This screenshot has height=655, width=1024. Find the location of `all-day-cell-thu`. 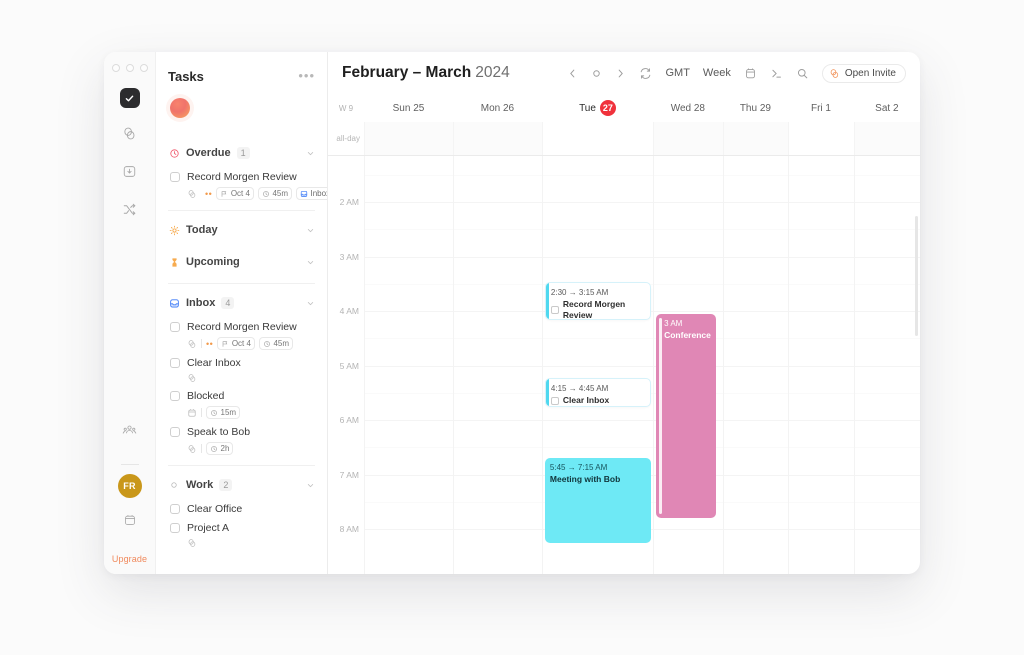

all-day-cell-thu is located at coordinates (755, 138).